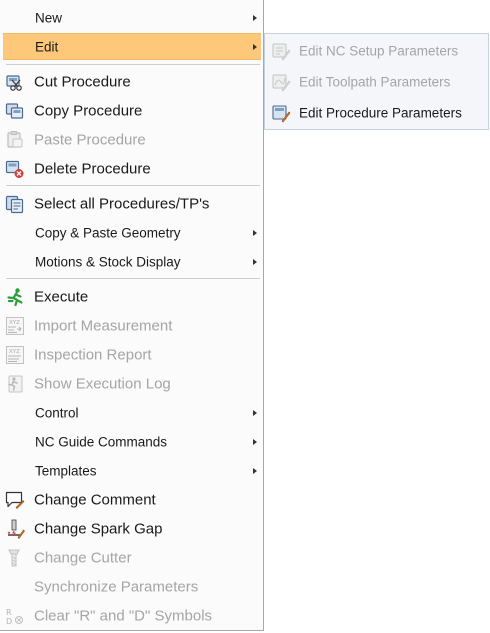  What do you see at coordinates (108, 232) in the screenshot?
I see `menu-item-label: Copy & Paste Geometry` at bounding box center [108, 232].